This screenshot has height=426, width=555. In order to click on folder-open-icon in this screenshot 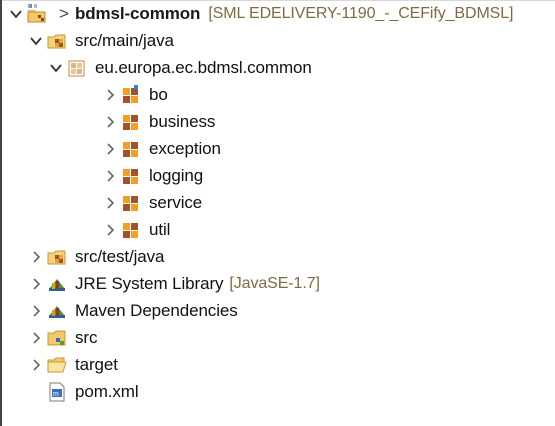, I will do `click(57, 365)`.